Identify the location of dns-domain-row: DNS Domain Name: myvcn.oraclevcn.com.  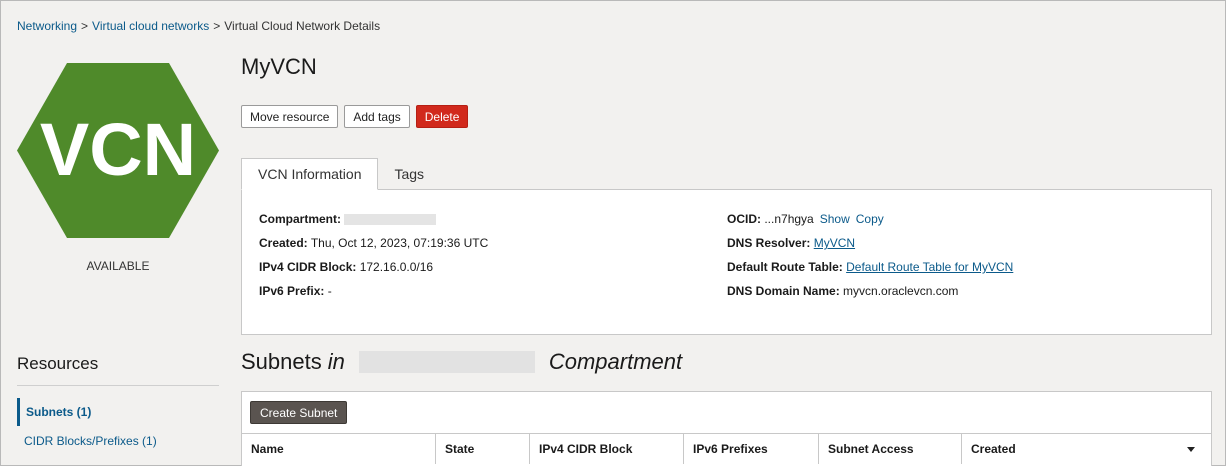
(870, 295).